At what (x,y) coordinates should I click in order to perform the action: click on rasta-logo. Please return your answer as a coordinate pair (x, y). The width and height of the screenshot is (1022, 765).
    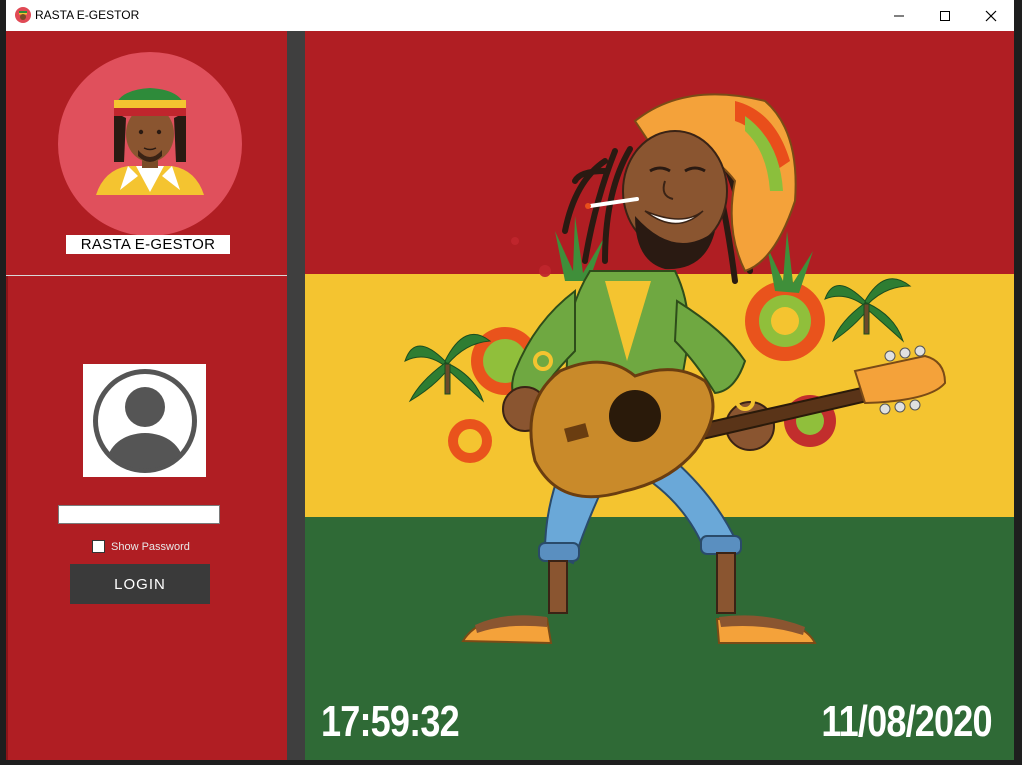
    Looking at the image, I should click on (150, 144).